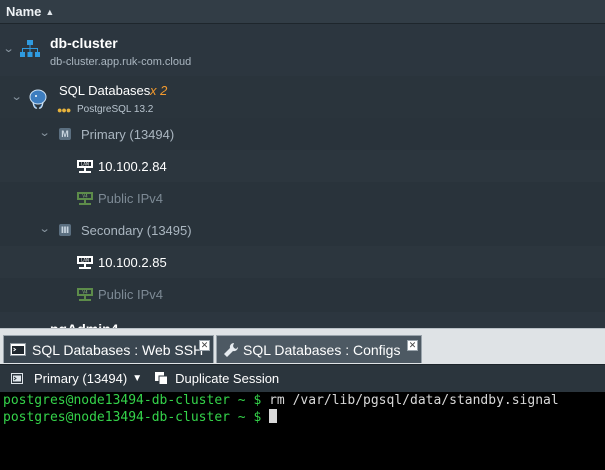  What do you see at coordinates (17, 378) in the screenshot?
I see `node-select-icon` at bounding box center [17, 378].